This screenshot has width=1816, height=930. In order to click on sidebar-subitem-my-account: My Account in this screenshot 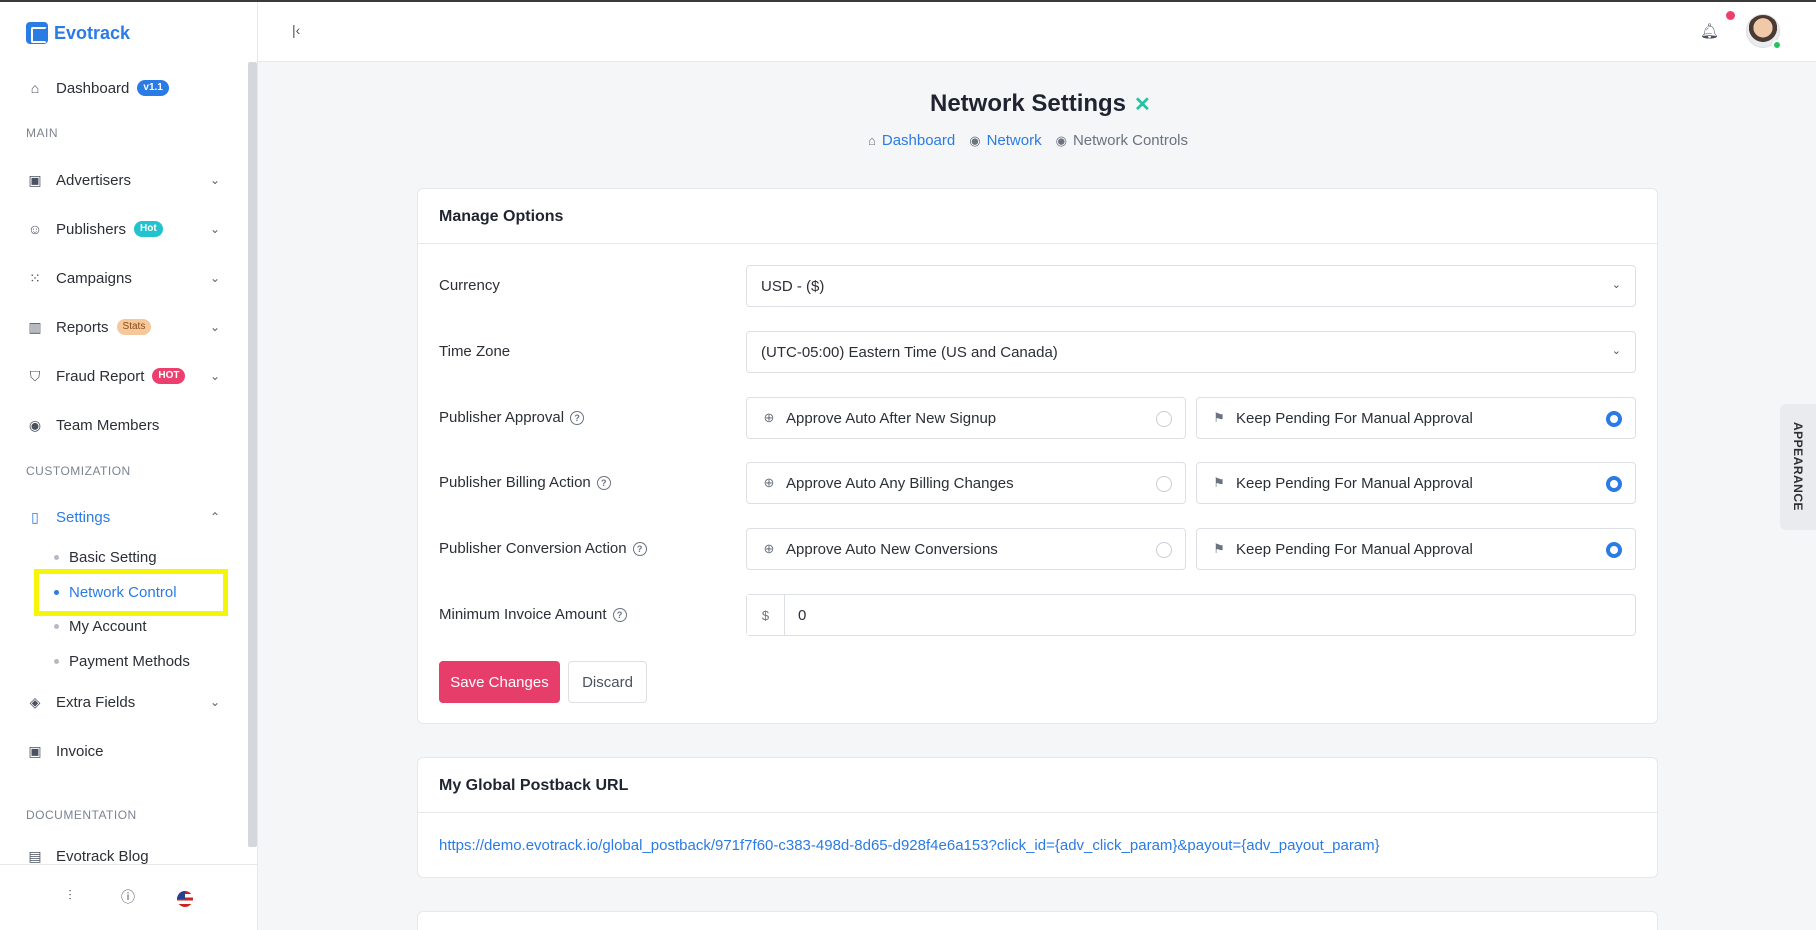, I will do `click(100, 626)`.